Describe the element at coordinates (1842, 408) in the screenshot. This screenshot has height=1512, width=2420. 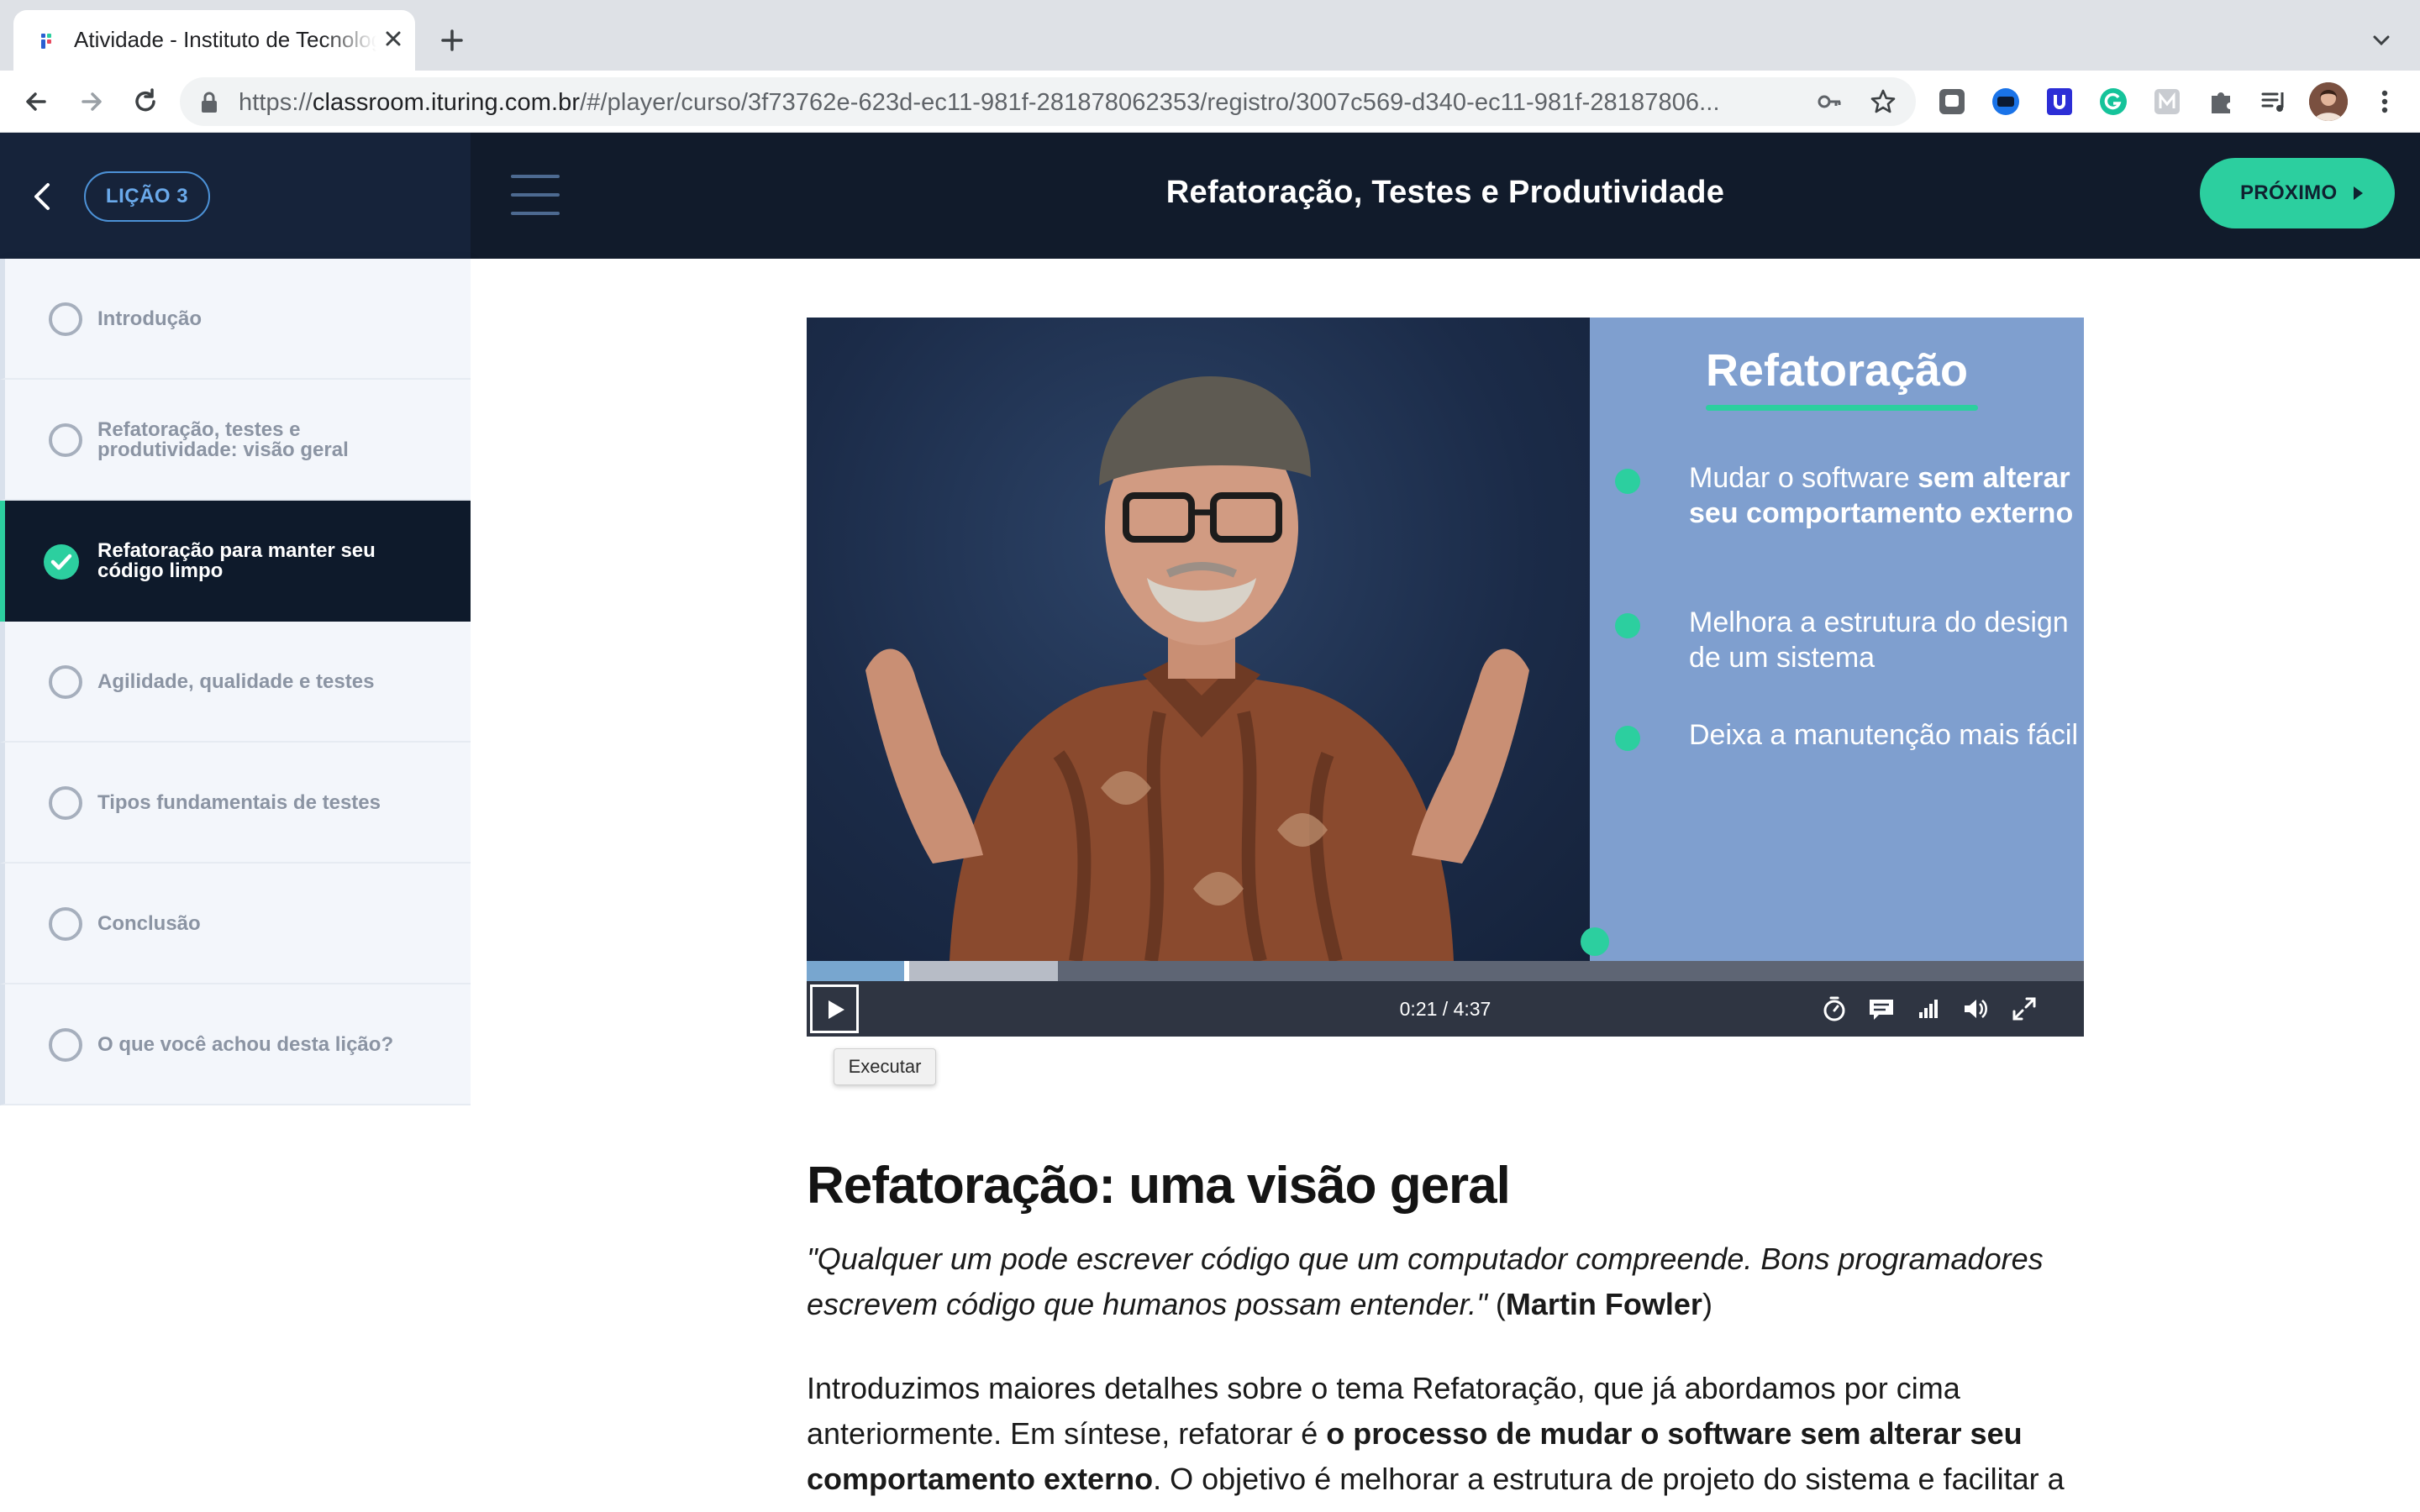
I see `slide-title-underline` at that location.